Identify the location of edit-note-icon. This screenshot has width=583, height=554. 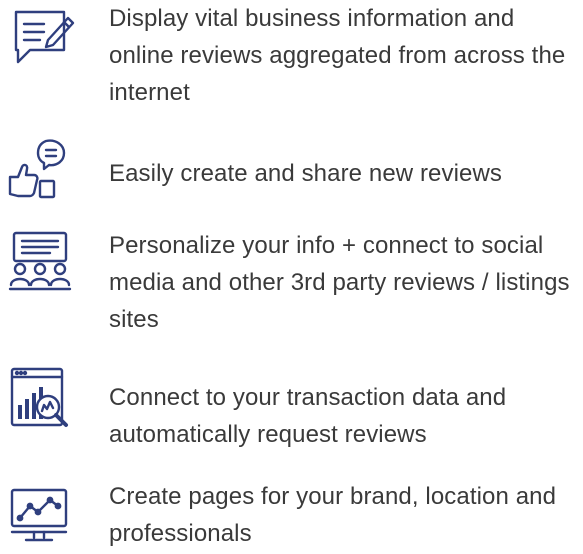
(40, 36).